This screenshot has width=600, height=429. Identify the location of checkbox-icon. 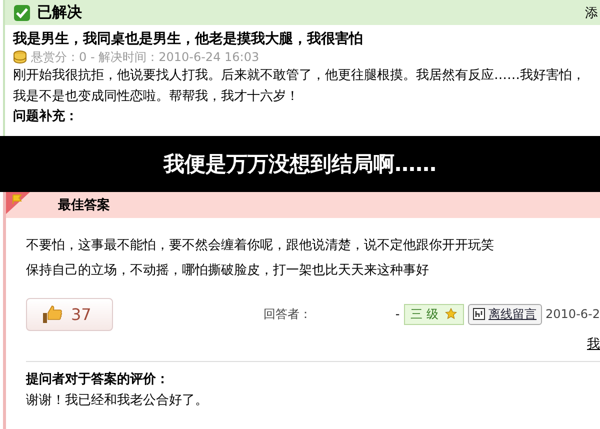
(22, 13).